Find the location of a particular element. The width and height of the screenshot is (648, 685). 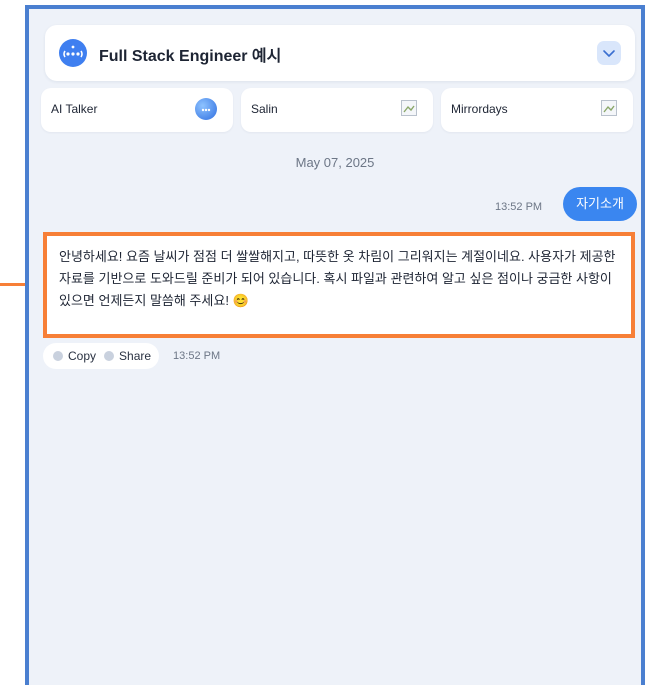

collapse-toggle-button is located at coordinates (609, 53).